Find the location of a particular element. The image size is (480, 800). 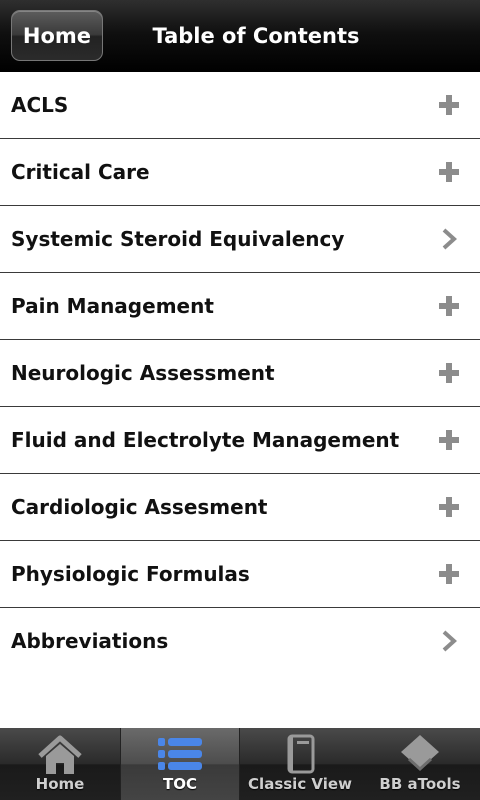

toc-item-label: Cardiologic Assesment is located at coordinates (139, 507).